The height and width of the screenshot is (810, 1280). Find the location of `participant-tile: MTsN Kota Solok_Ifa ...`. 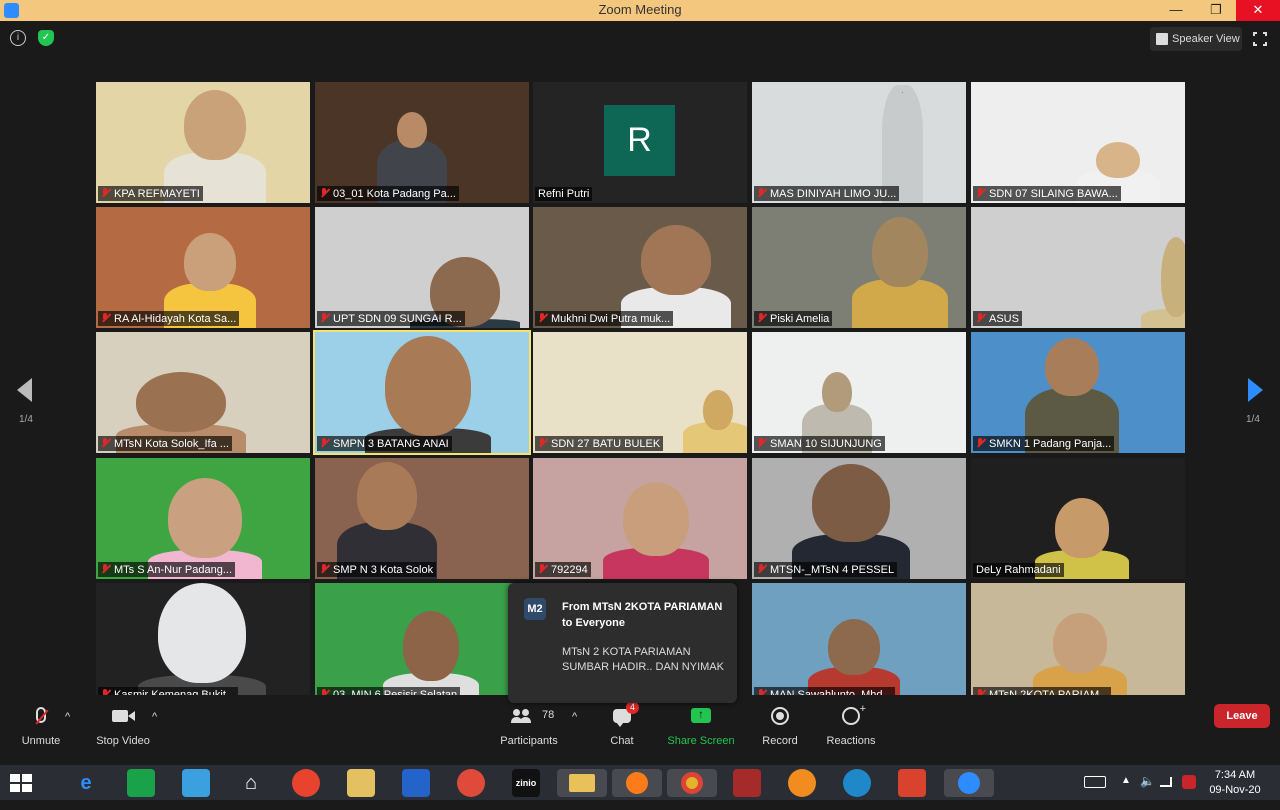

participant-tile: MTsN Kota Solok_Ifa ... is located at coordinates (203, 392).